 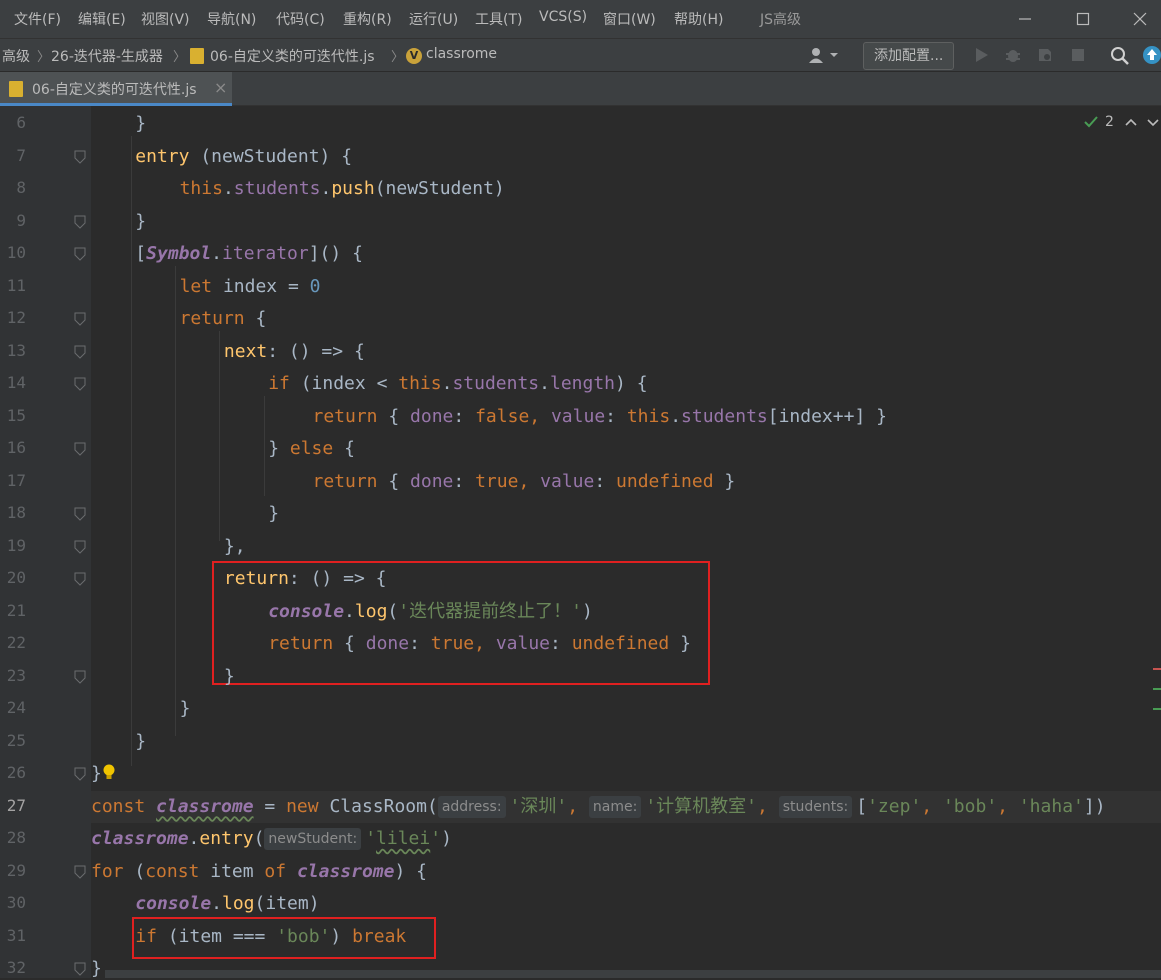 I want to click on code-token: log, so click(x=238, y=903).